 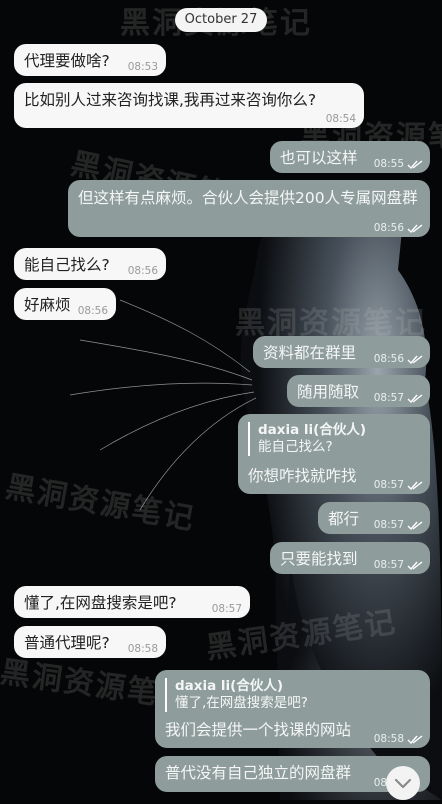 I want to click on chevron-down-icon, so click(x=403, y=783).